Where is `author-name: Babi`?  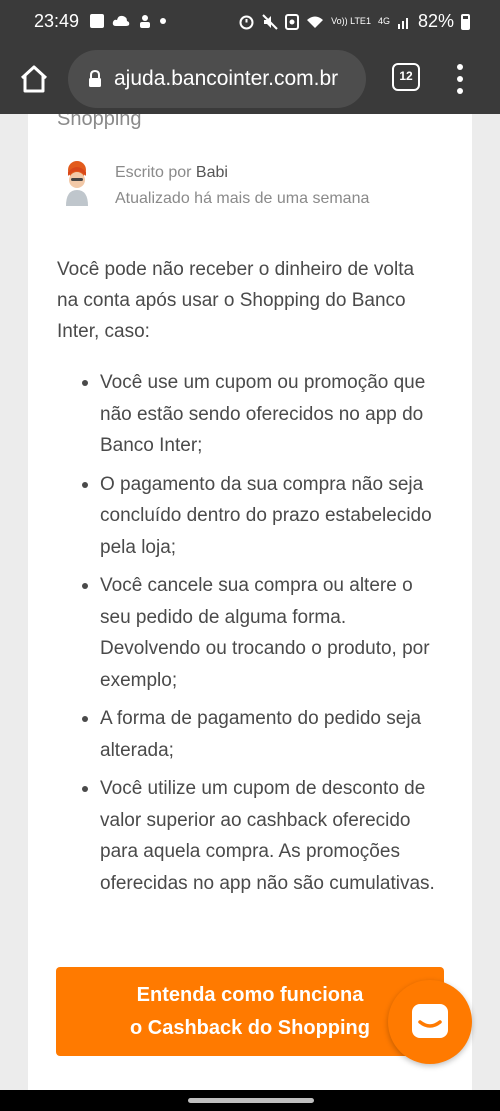 author-name: Babi is located at coordinates (211, 172).